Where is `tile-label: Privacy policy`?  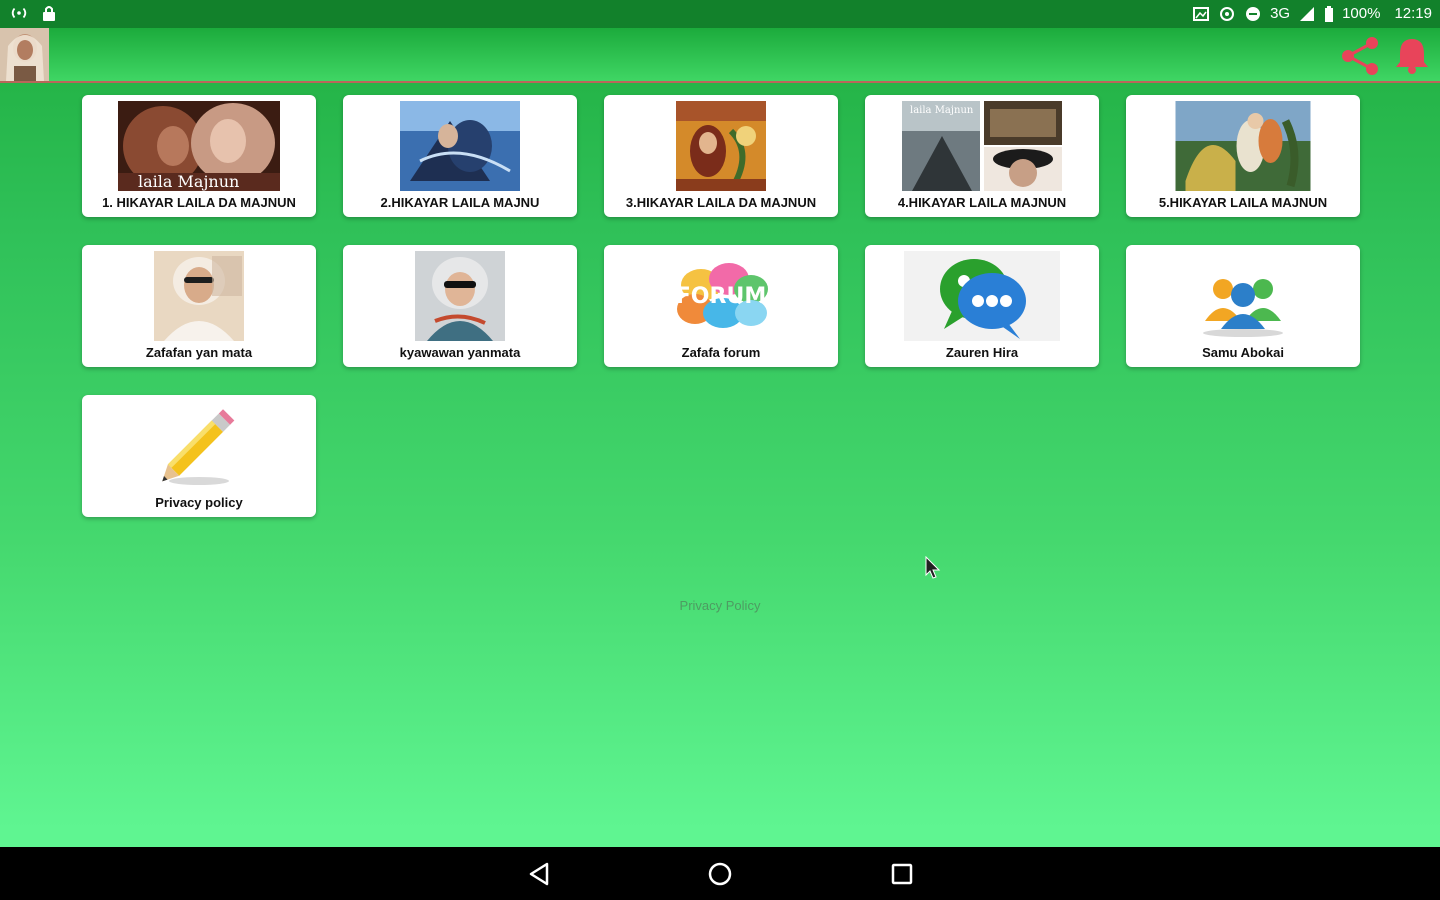
tile-label: Privacy policy is located at coordinates (199, 502).